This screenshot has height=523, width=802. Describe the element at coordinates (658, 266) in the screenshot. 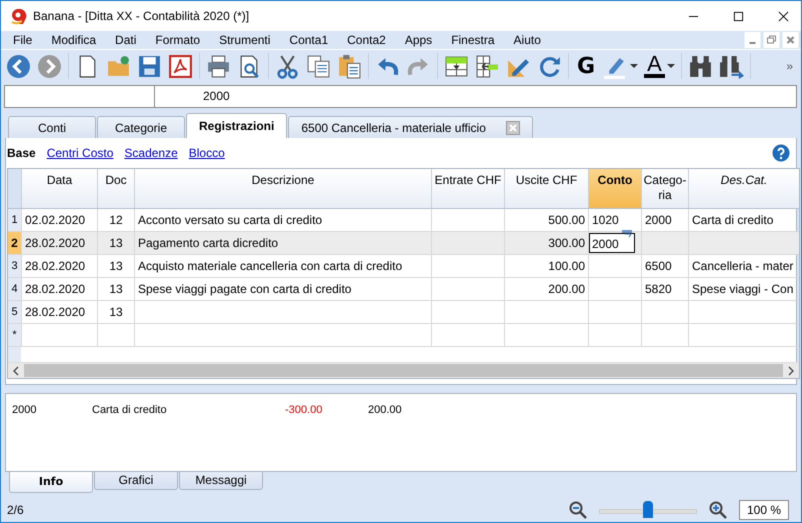

I see `table-cell: 6500` at that location.